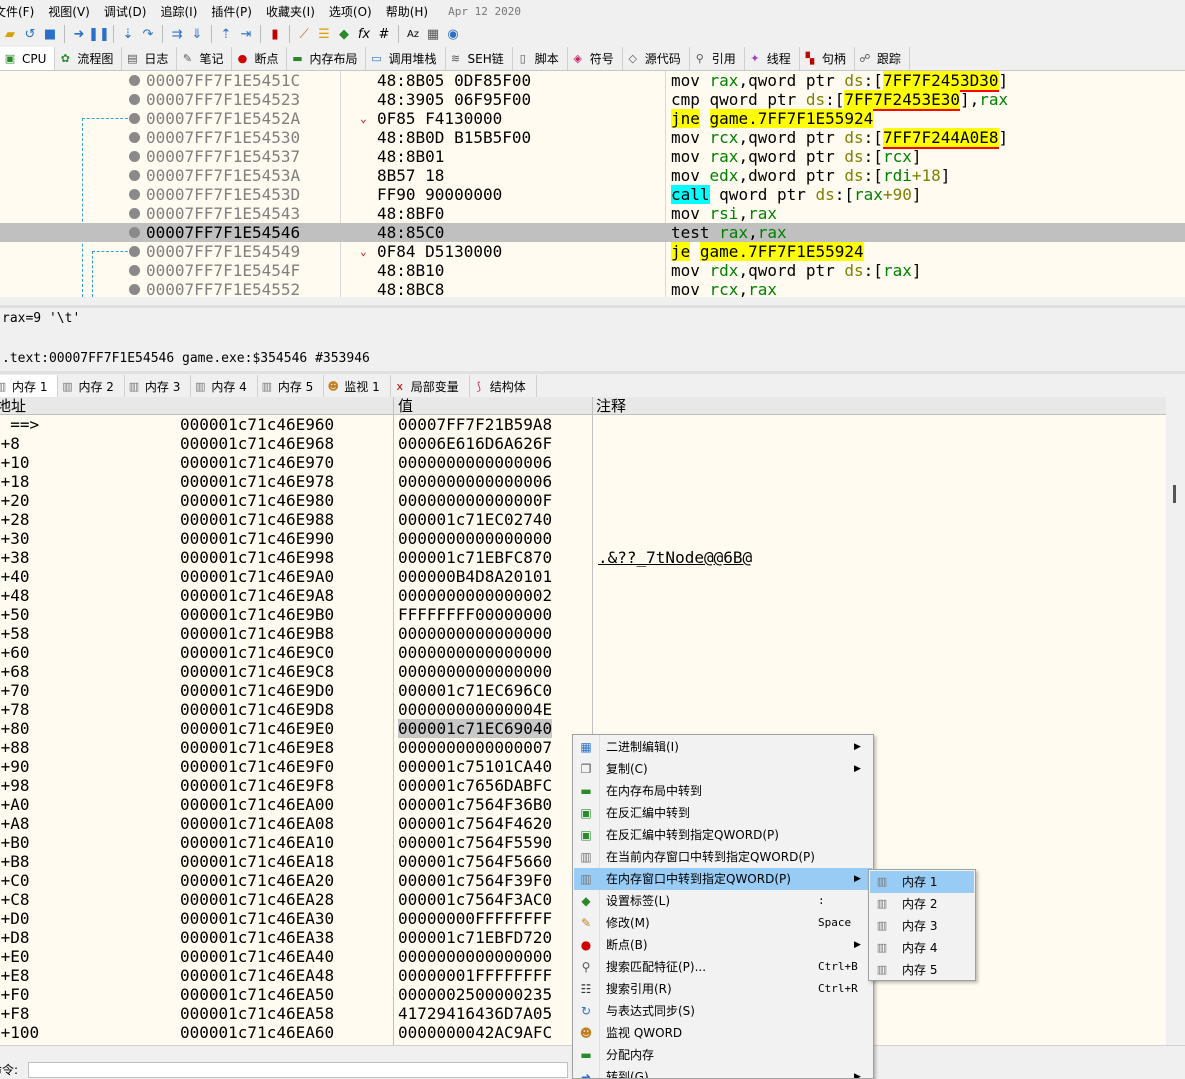  I want to click on tab-7: ≋ SEH链, so click(479, 58).